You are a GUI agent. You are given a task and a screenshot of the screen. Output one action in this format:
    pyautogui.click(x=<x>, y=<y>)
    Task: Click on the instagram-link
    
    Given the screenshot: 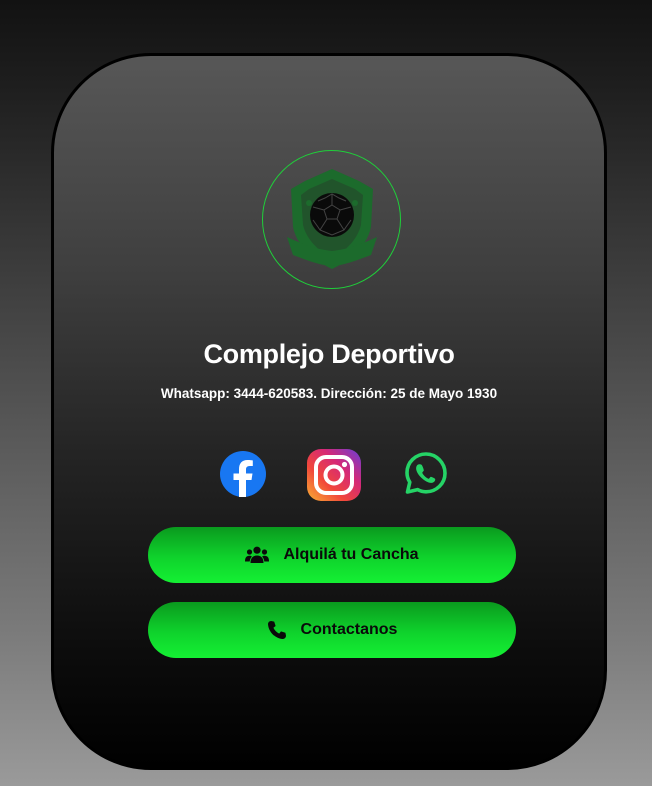 What is the action you would take?
    pyautogui.click(x=334, y=477)
    